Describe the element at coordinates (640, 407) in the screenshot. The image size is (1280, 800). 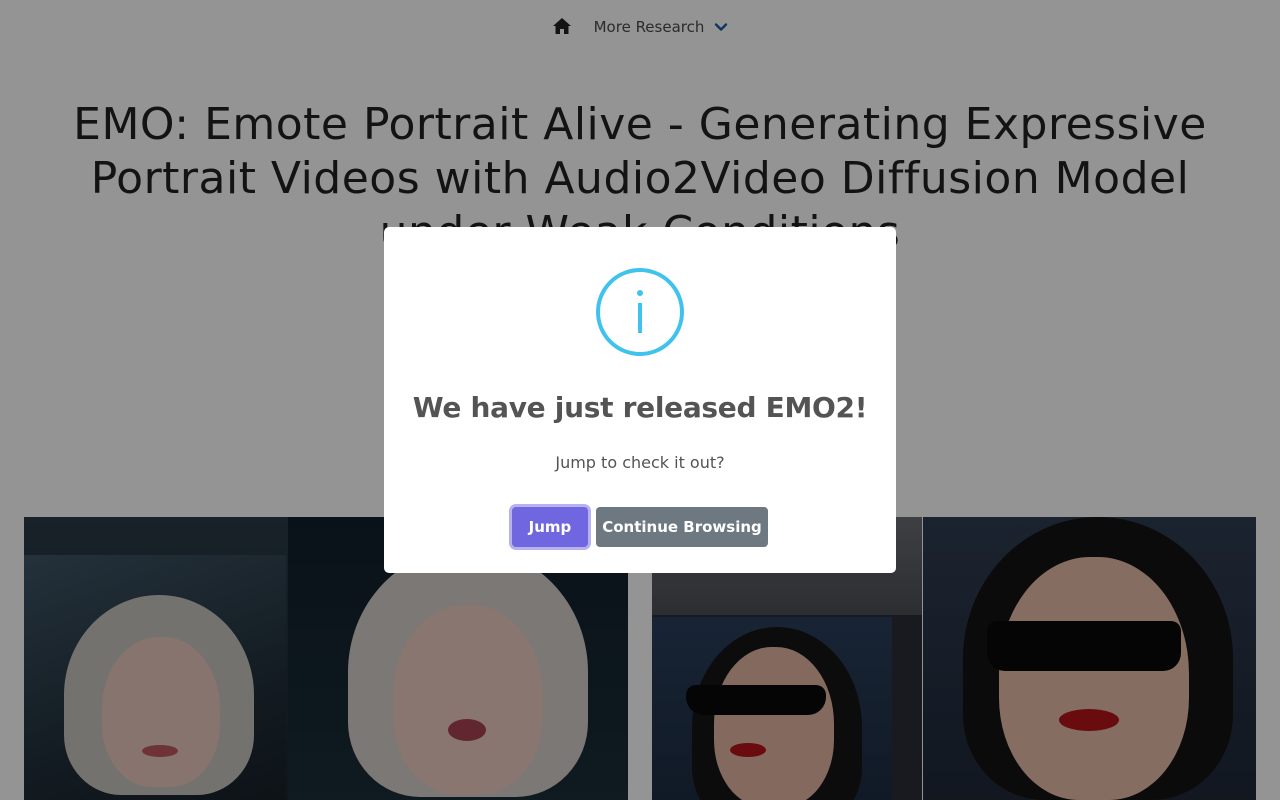
I see `dialog-title: We have just released EMO2!` at that location.